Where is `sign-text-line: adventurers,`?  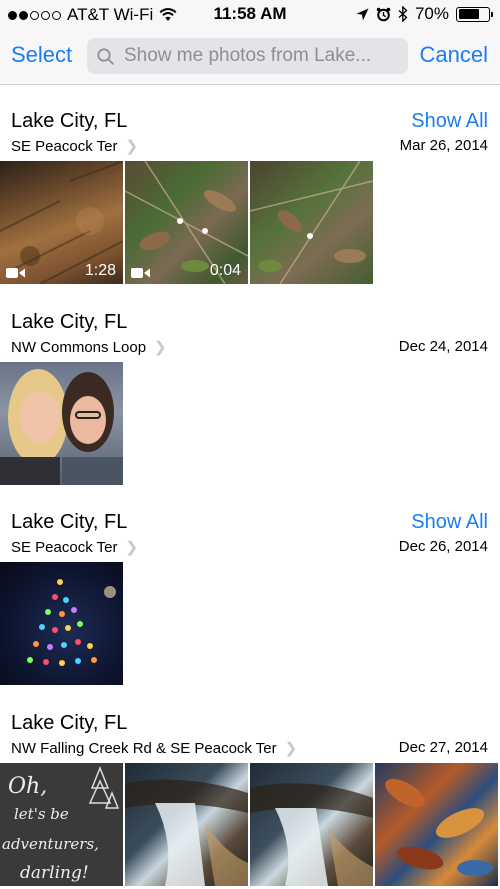
sign-text-line: adventurers, is located at coordinates (50, 844).